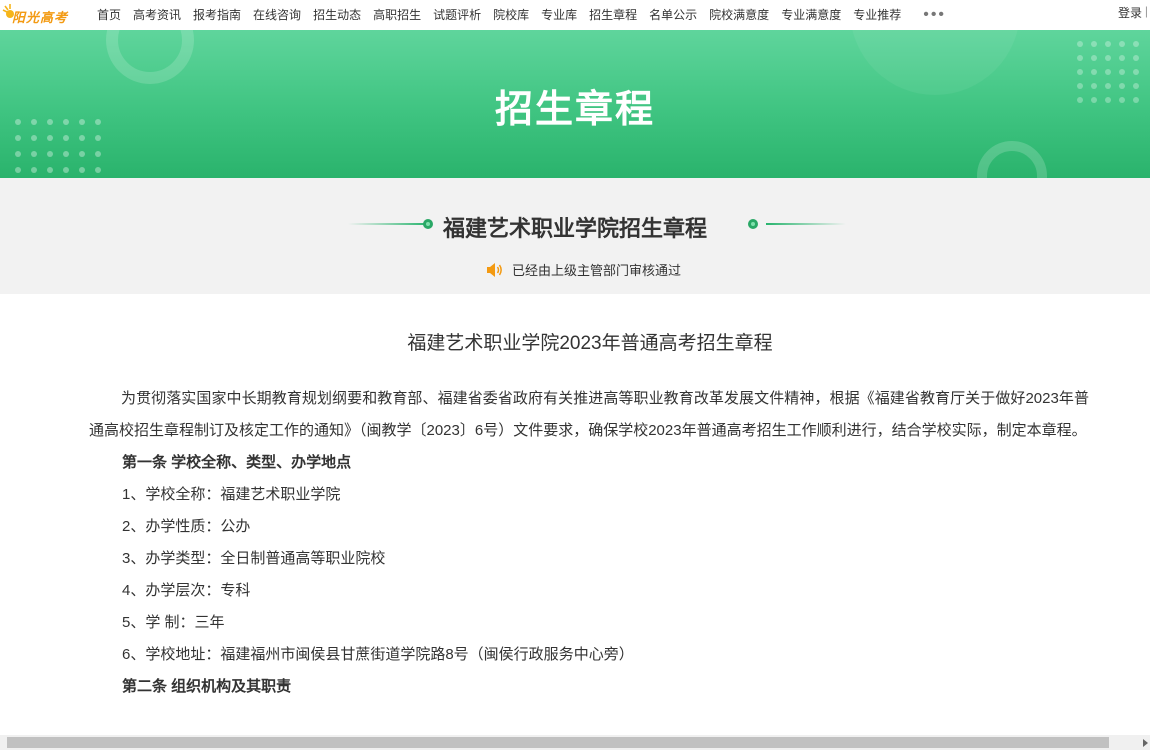 The height and width of the screenshot is (750, 1150). I want to click on nav-item: 招生动态, so click(337, 15).